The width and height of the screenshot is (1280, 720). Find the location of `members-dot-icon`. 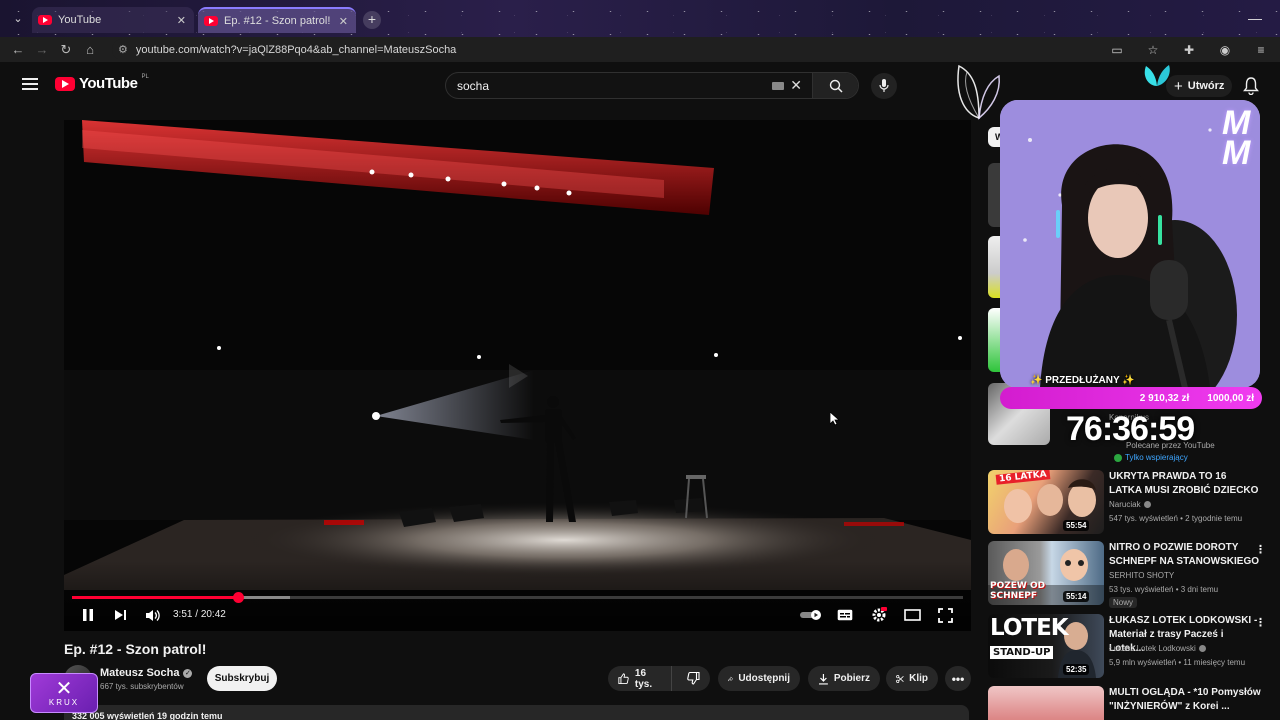

members-dot-icon is located at coordinates (1118, 457).